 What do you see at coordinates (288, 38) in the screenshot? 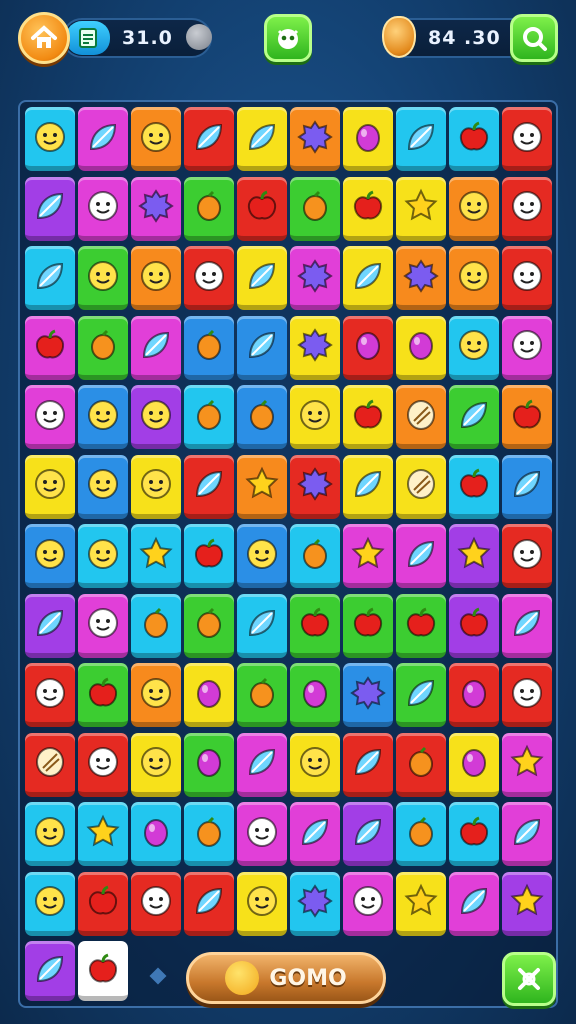
I see `pet-button` at bounding box center [288, 38].